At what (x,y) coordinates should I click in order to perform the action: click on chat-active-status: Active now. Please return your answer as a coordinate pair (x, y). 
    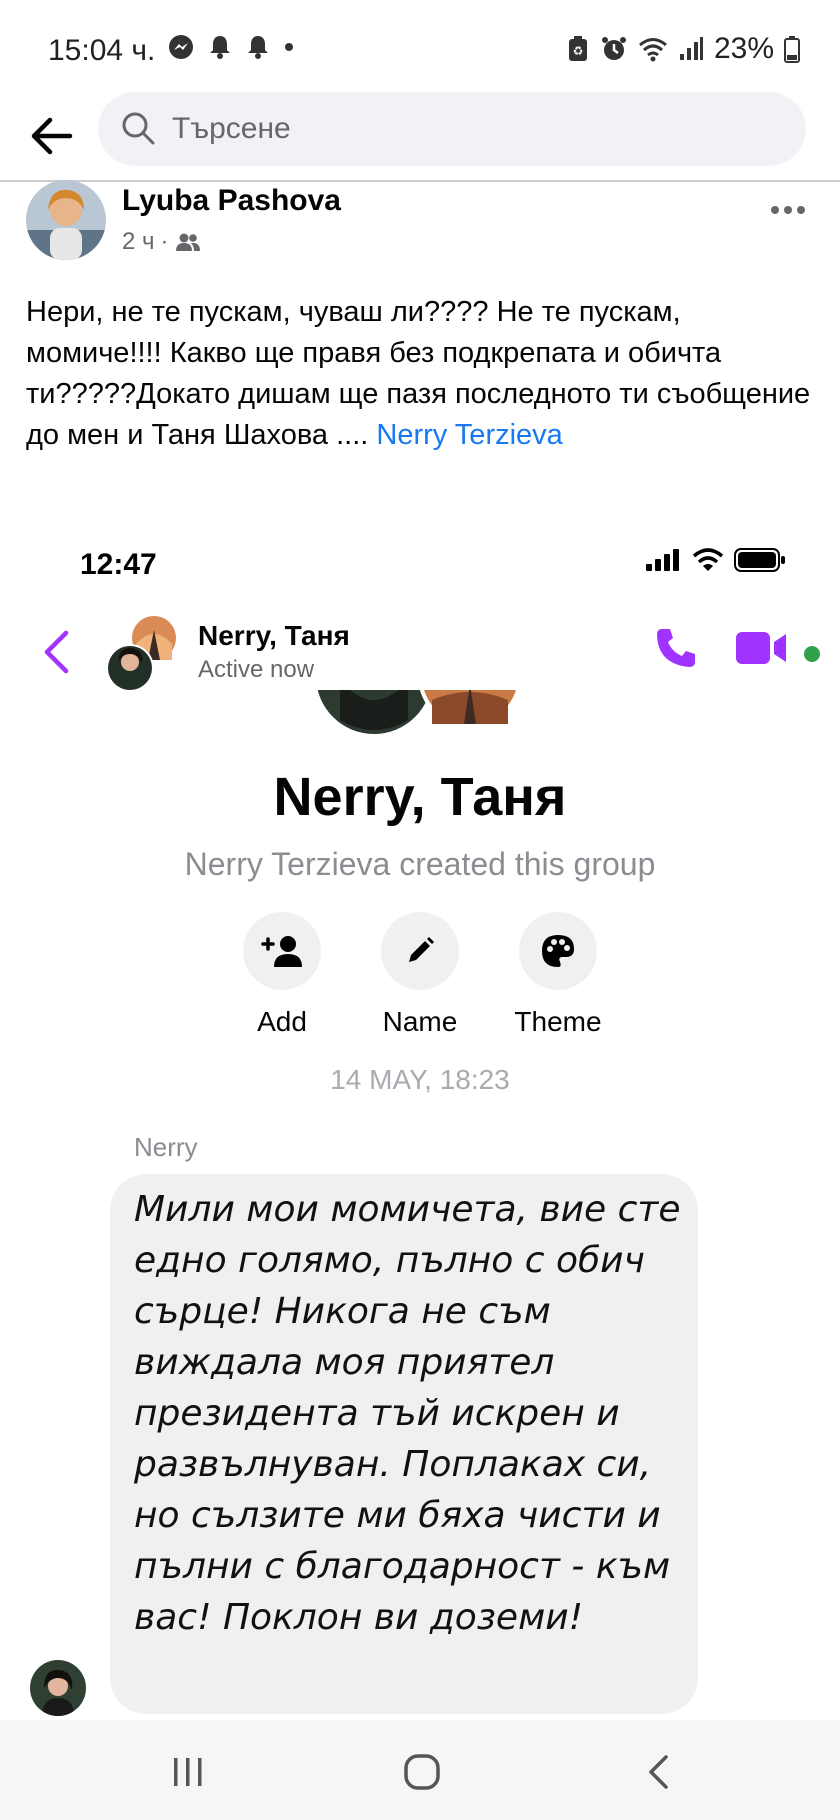
    Looking at the image, I should click on (256, 669).